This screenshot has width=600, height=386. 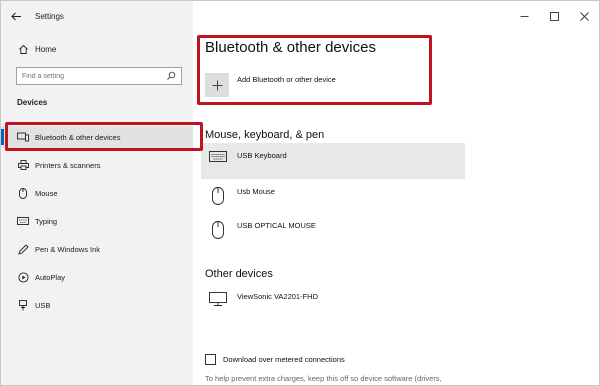 I want to click on metered-connection-option: Download over metered connections, so click(x=275, y=359).